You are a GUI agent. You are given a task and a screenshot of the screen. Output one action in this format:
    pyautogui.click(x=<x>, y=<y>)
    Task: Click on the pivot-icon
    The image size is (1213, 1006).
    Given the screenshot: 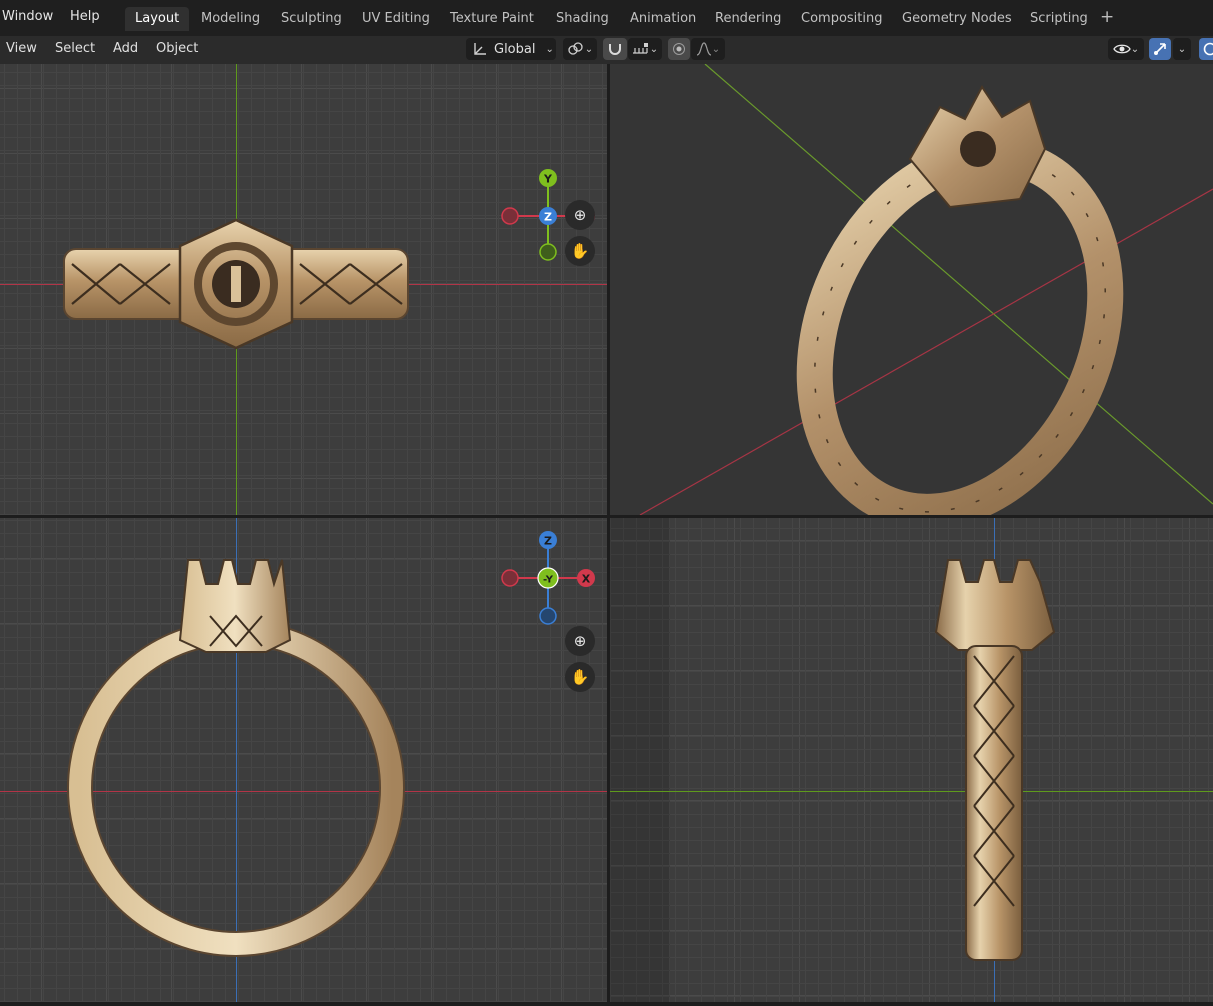 What is the action you would take?
    pyautogui.click(x=575, y=48)
    